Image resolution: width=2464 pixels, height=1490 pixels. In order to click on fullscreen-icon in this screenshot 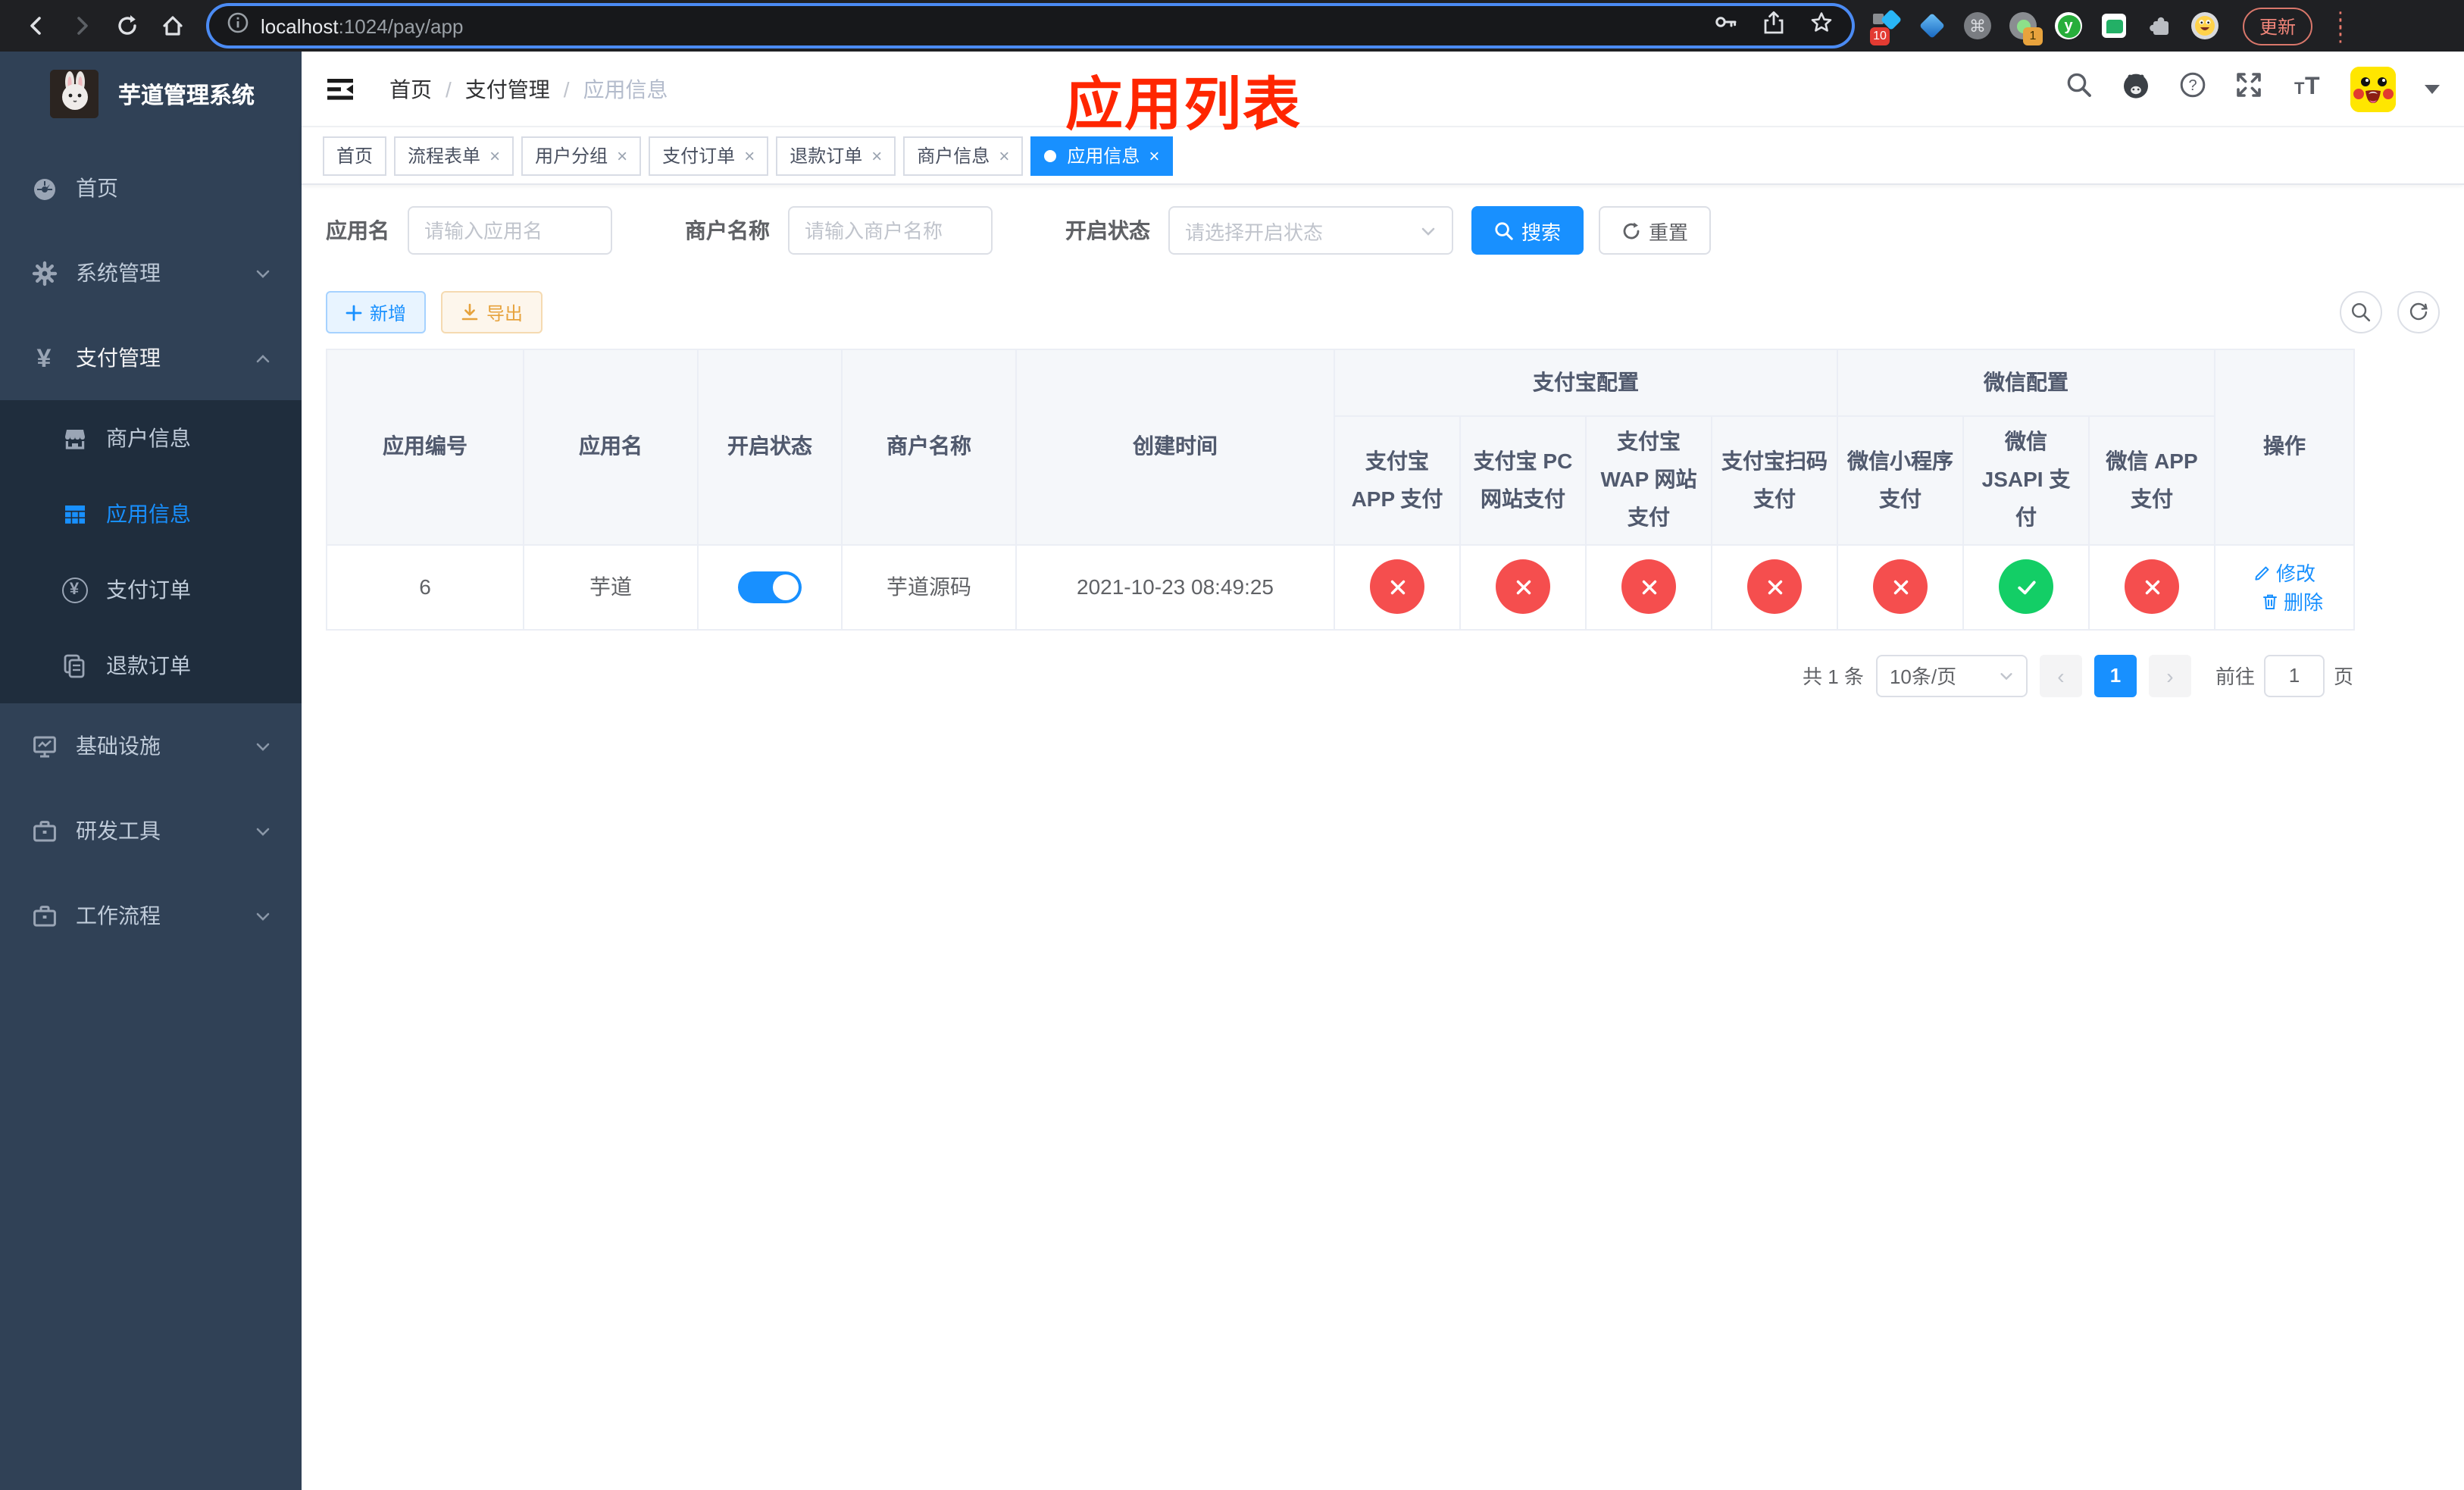, I will do `click(2248, 88)`.